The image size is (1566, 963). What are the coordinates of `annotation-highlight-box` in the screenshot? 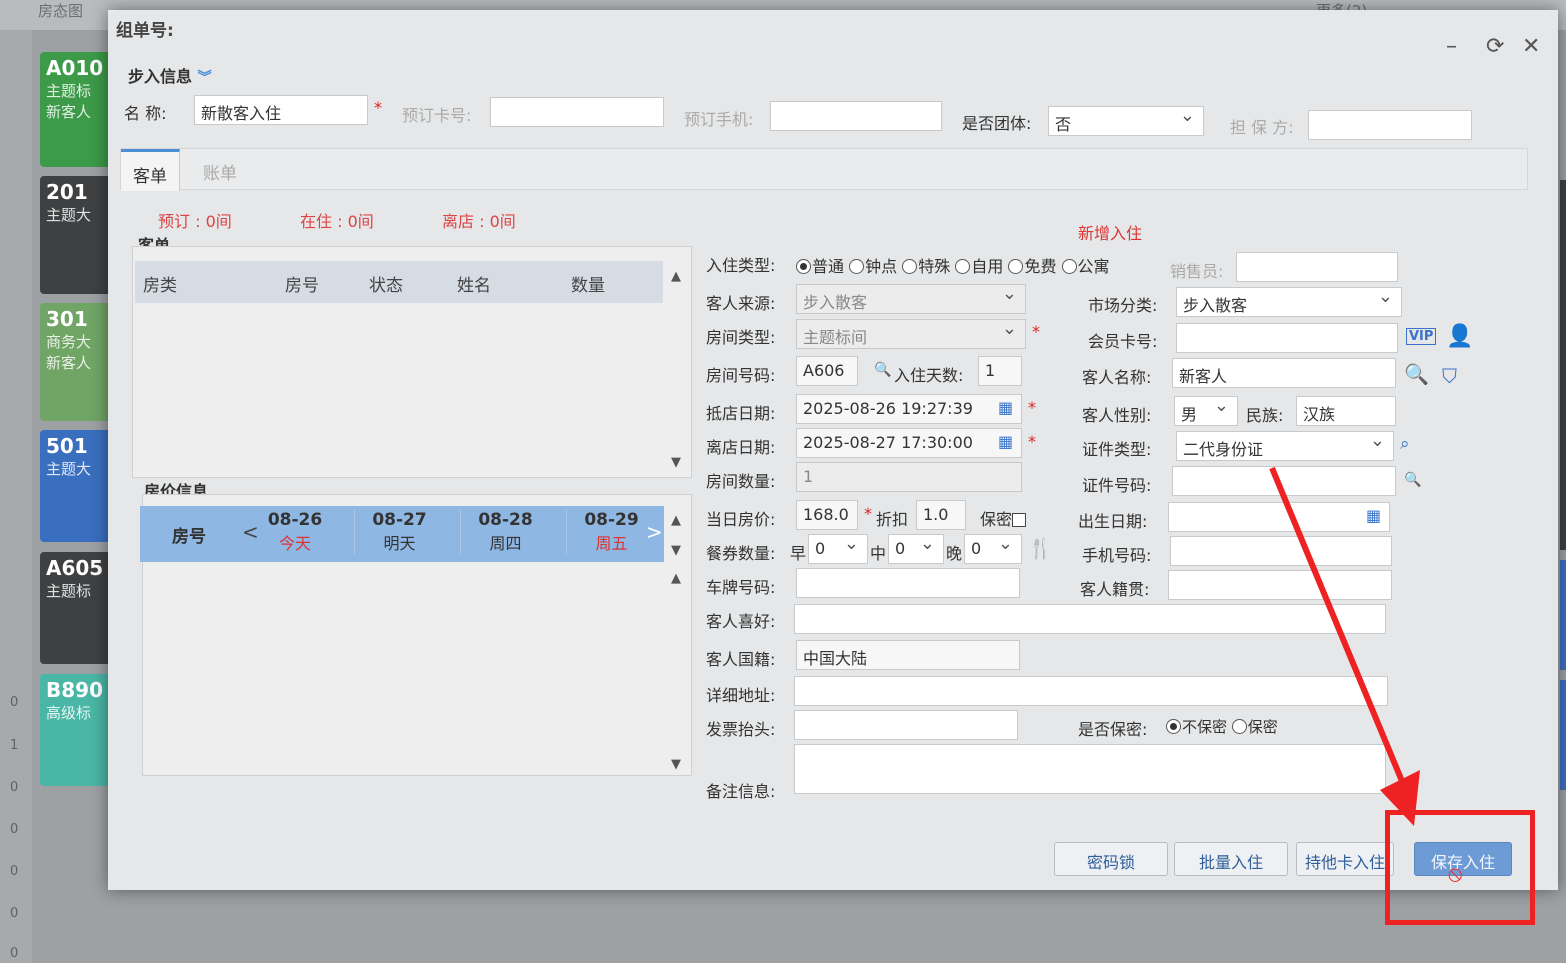 It's located at (1460, 867).